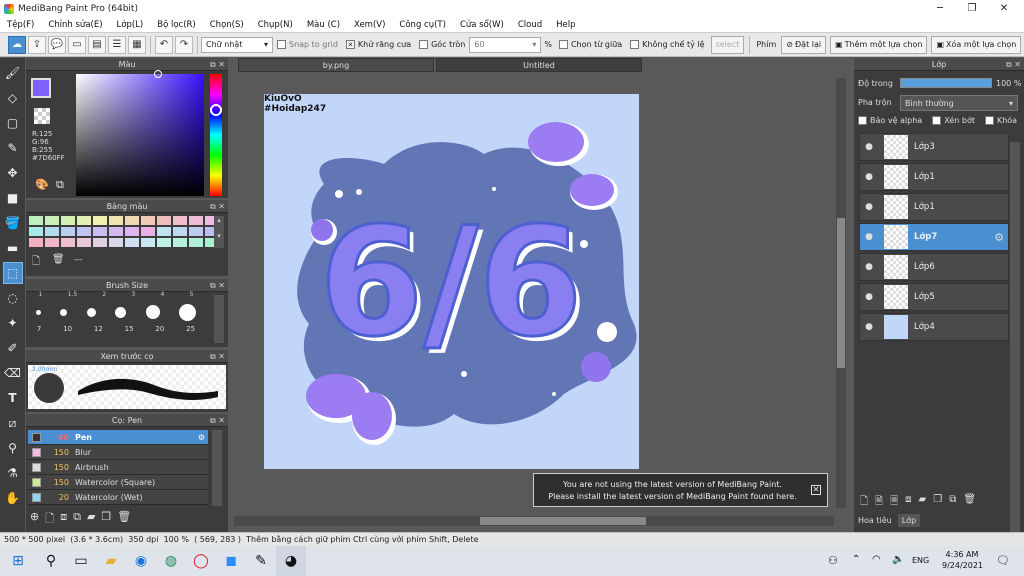  What do you see at coordinates (482, 25) in the screenshot?
I see `menu-window: Cửa sổ(W)` at bounding box center [482, 25].